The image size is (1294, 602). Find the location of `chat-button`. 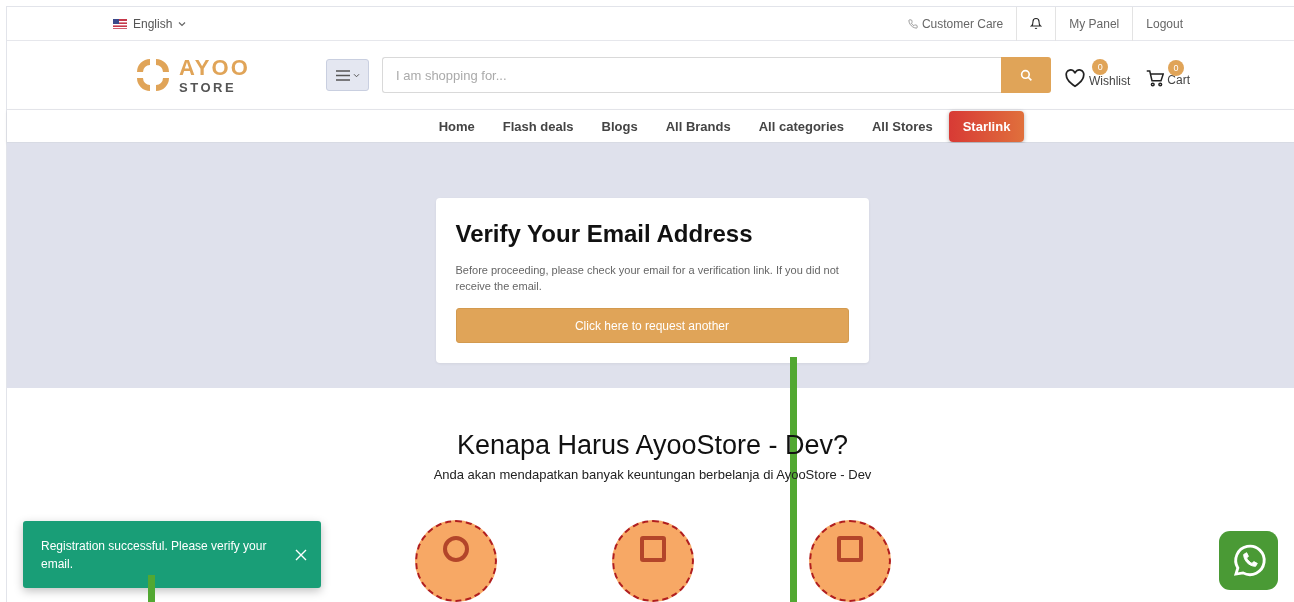

chat-button is located at coordinates (1248, 560).